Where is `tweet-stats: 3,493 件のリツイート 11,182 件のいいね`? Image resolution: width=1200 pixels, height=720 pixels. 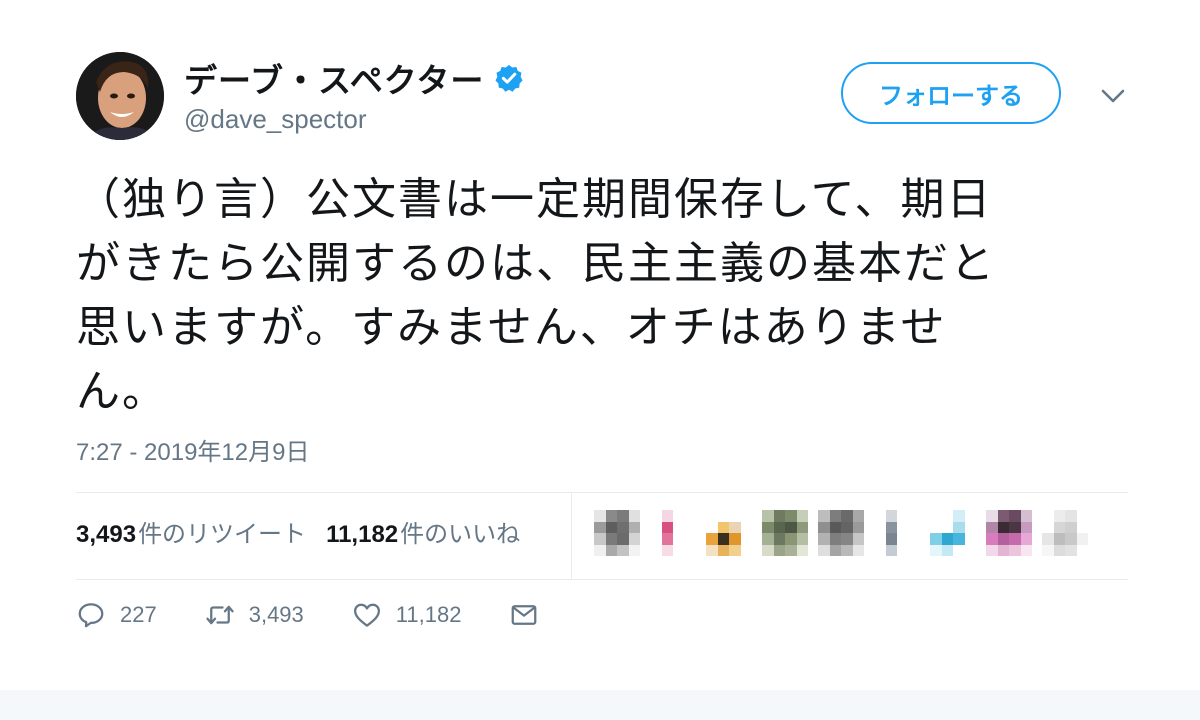 tweet-stats: 3,493 件のリツイート 11,182 件のいいね is located at coordinates (308, 531).